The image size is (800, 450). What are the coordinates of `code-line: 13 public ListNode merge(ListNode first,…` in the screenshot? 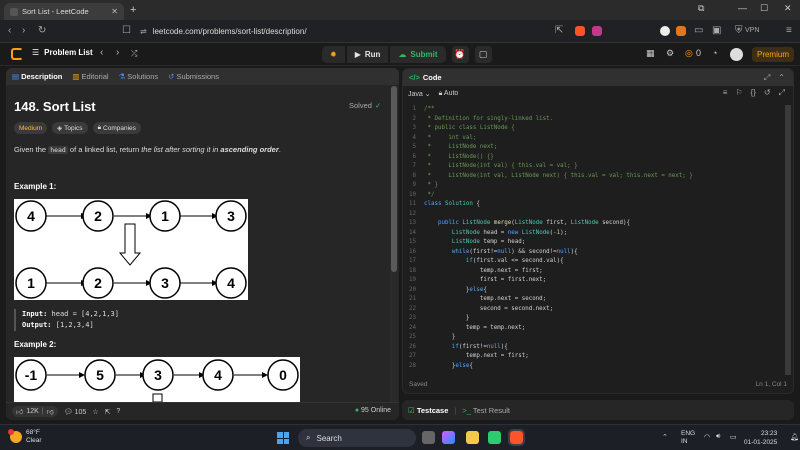 It's located at (598, 224).